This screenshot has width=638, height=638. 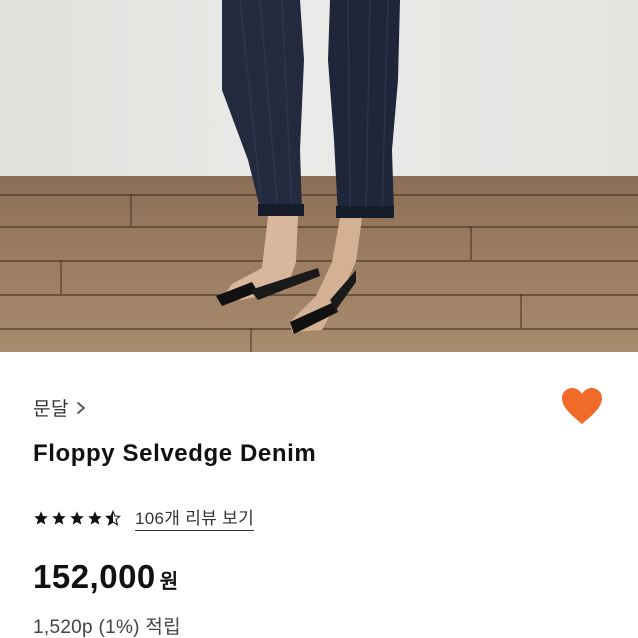 I want to click on price-currency: 원, so click(x=169, y=582).